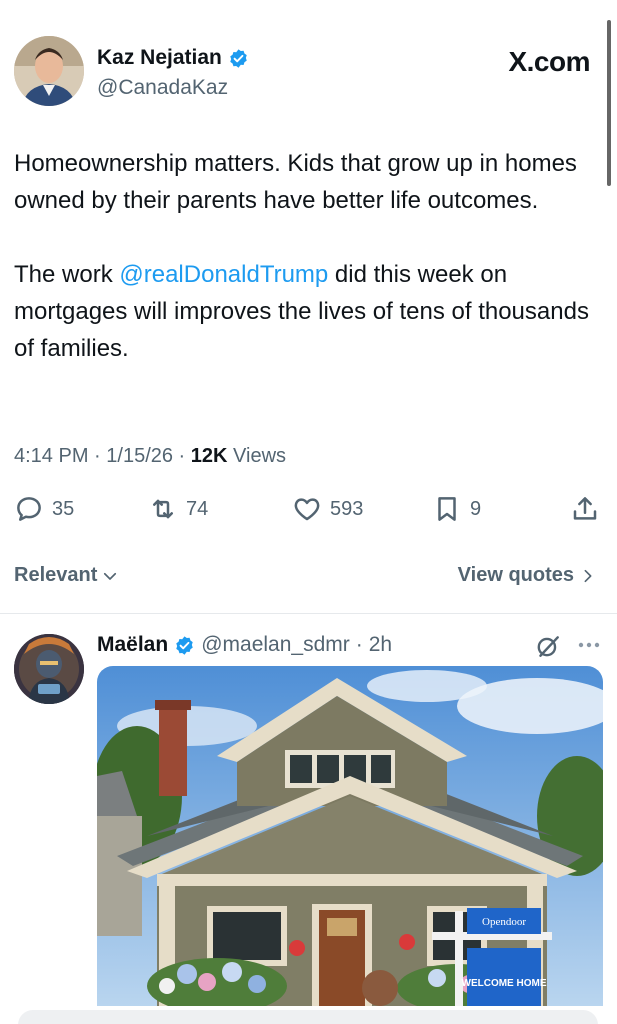 Image resolution: width=617 pixels, height=1024 pixels. What do you see at coordinates (515, 575) in the screenshot?
I see `view-quotes-label: View quotes` at bounding box center [515, 575].